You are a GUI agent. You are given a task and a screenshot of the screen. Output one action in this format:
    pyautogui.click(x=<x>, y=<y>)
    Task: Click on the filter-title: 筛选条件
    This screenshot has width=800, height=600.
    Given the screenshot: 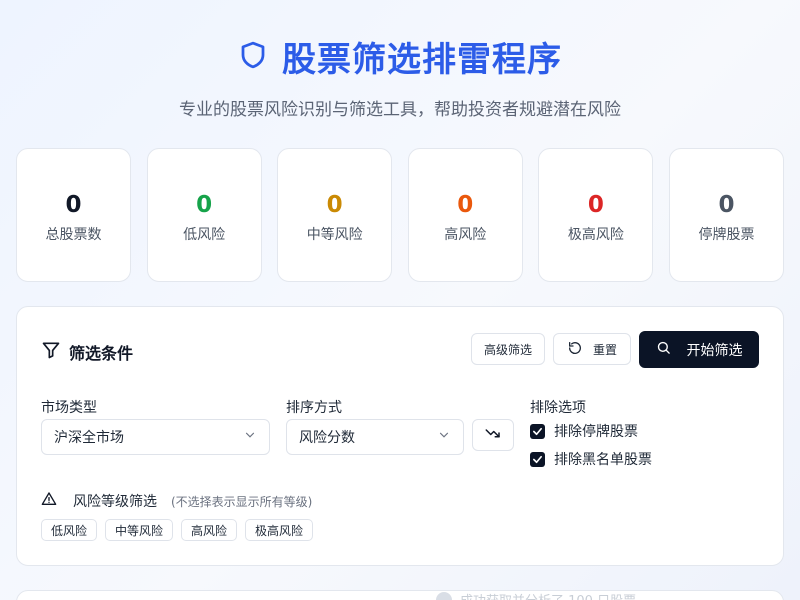 What is the action you would take?
    pyautogui.click(x=101, y=353)
    